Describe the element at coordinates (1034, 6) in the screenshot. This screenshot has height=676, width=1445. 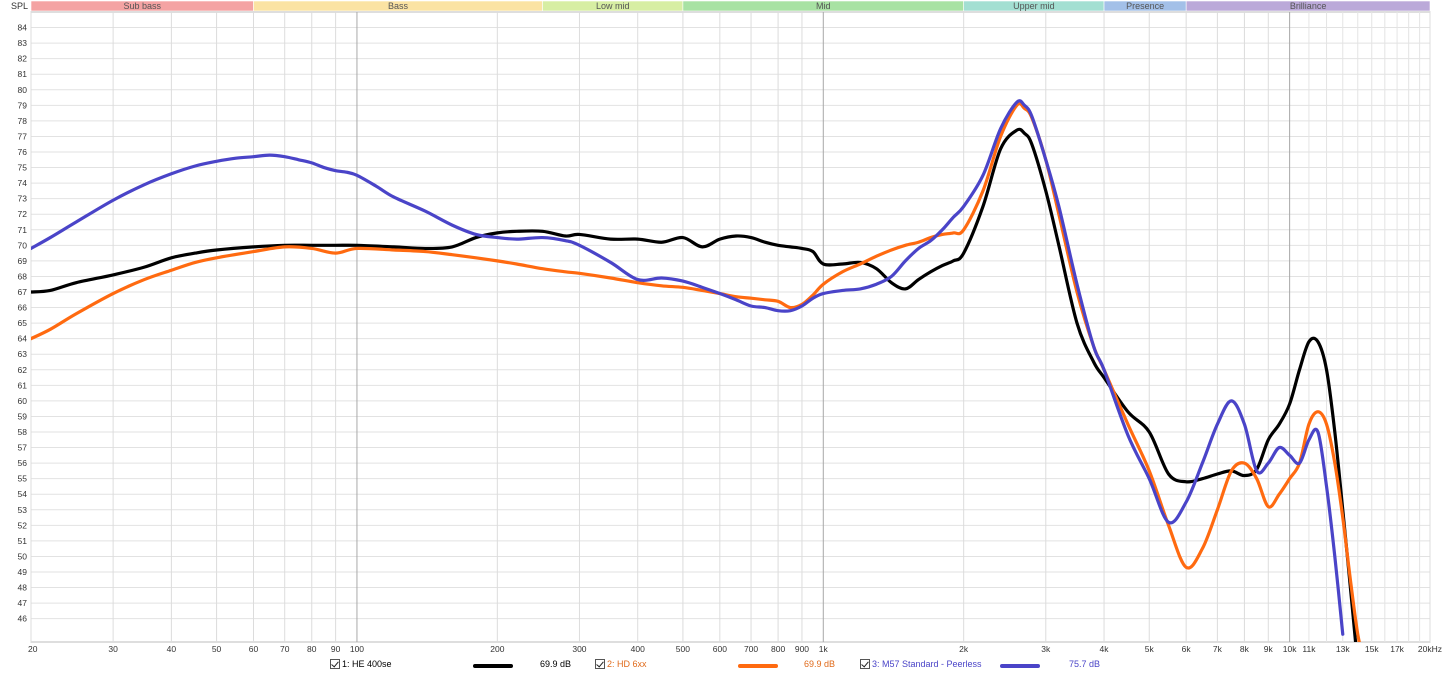
I see `band-label-4: Upper mid` at that location.